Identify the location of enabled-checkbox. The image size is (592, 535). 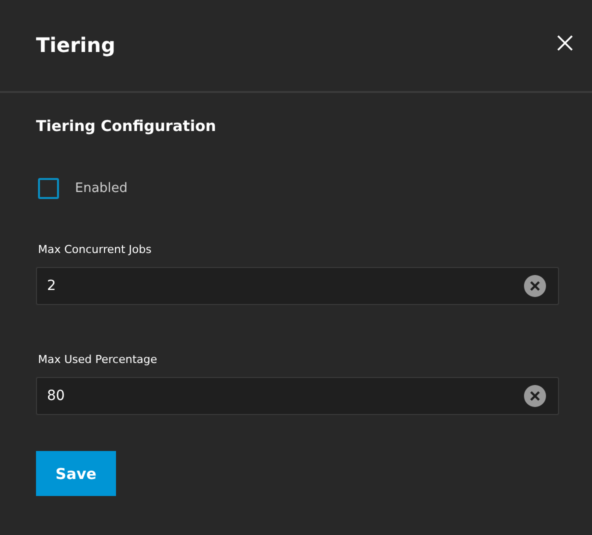
(48, 188).